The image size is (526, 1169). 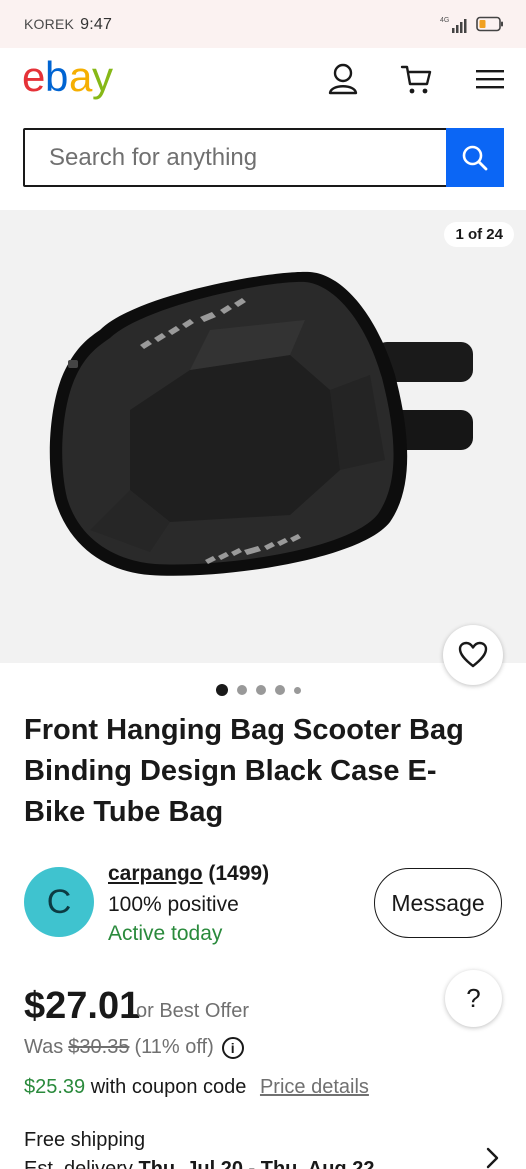 I want to click on info-icon: i, so click(x=232, y=1047).